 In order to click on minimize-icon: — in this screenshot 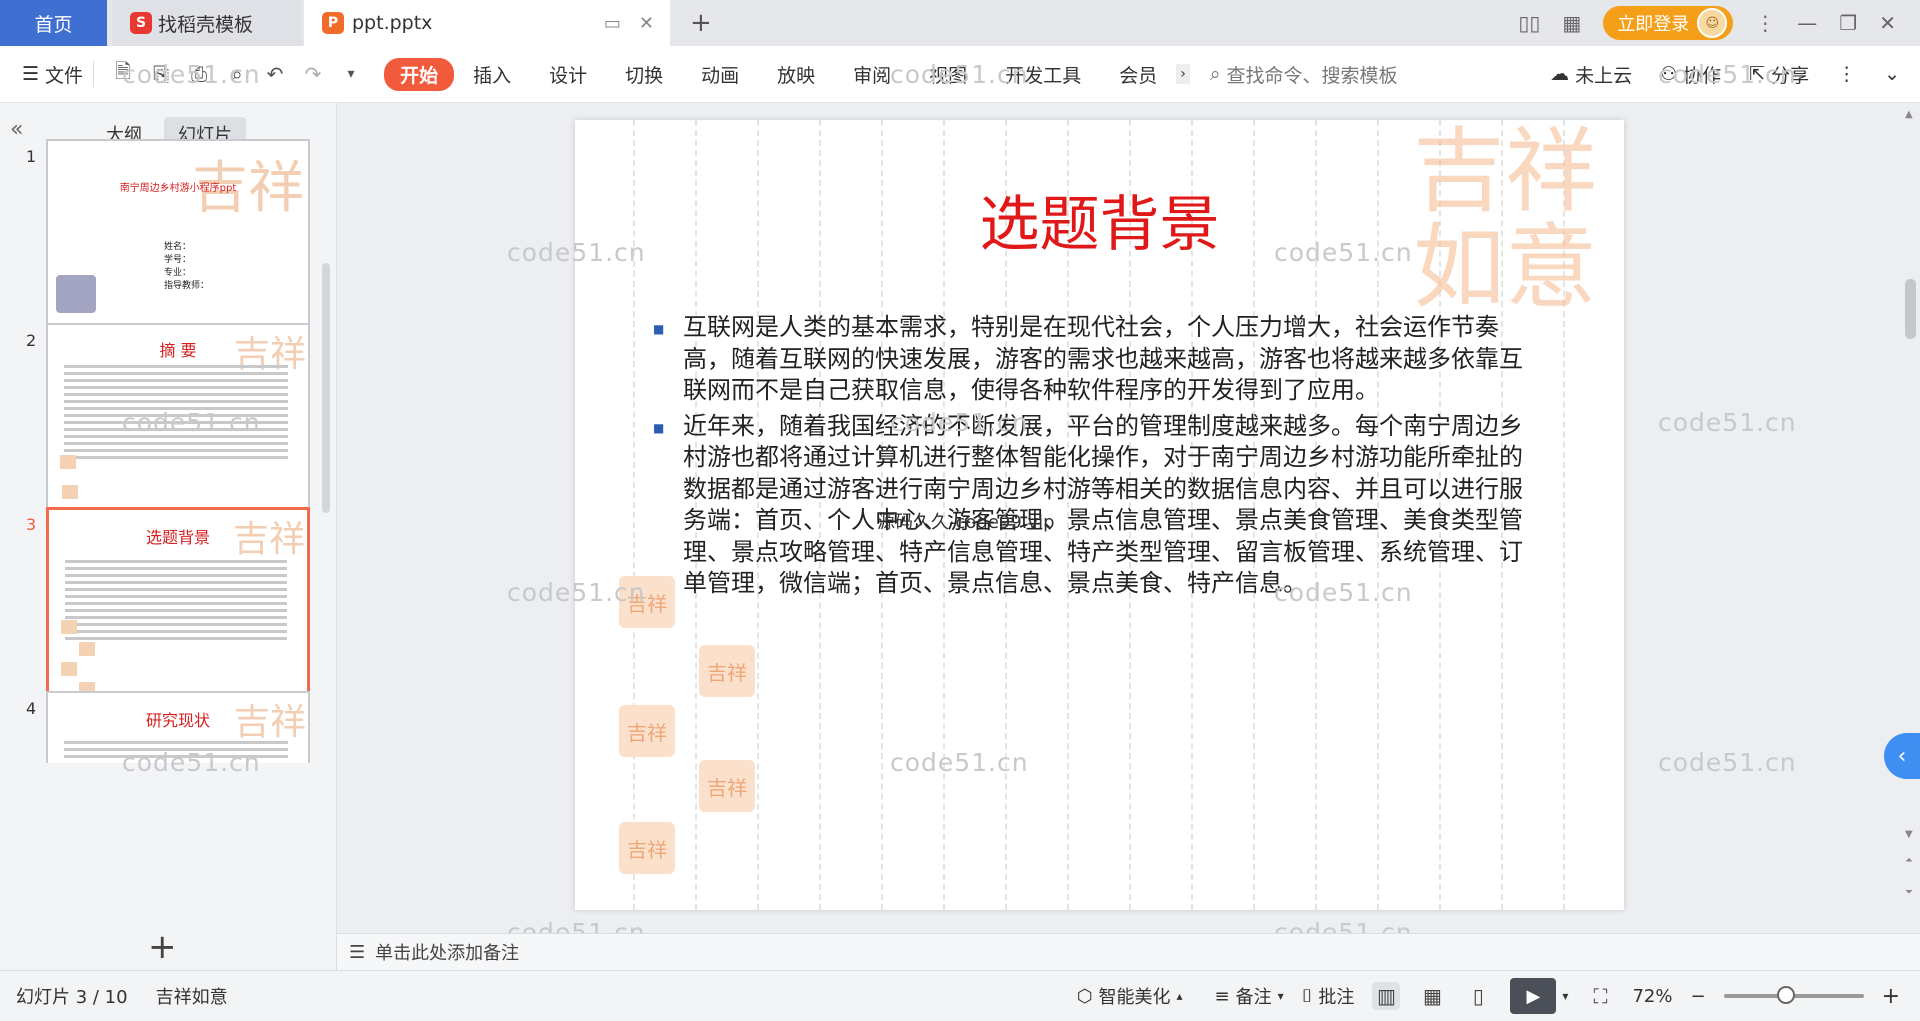, I will do `click(1807, 23)`.